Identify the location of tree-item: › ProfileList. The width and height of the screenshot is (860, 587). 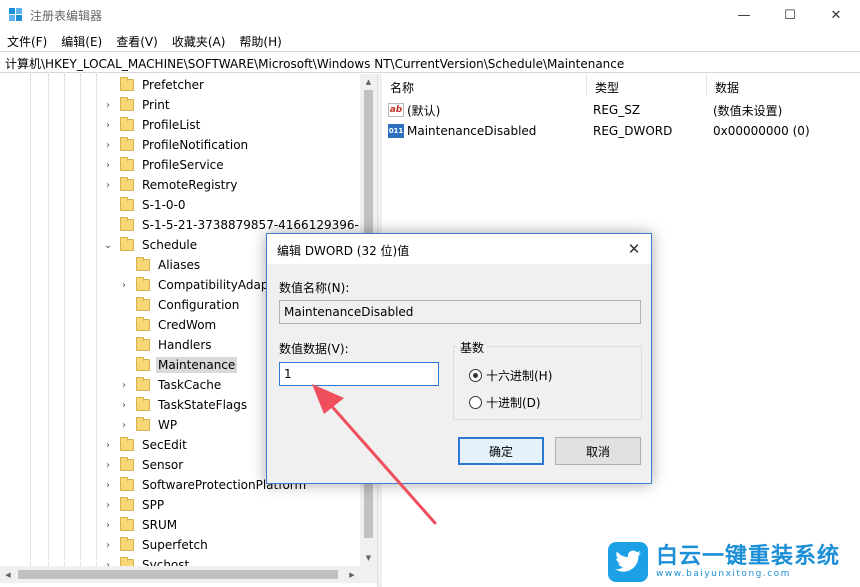
(152, 125).